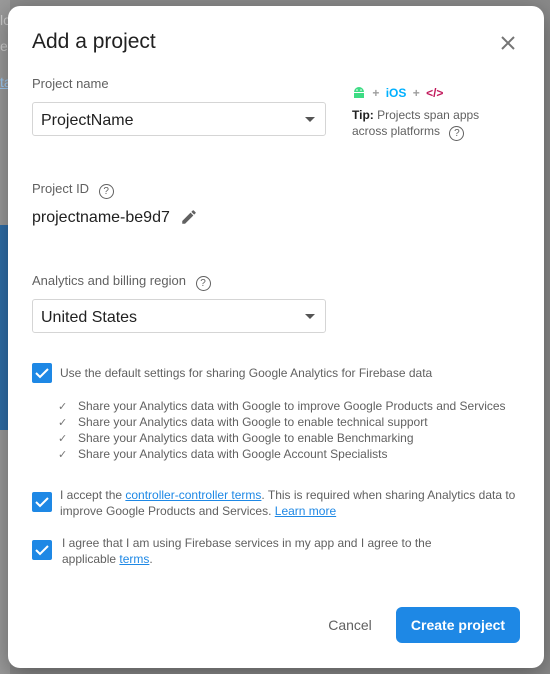 Image resolution: width=550 pixels, height=674 pixels. I want to click on edit-pencil-icon, so click(189, 217).